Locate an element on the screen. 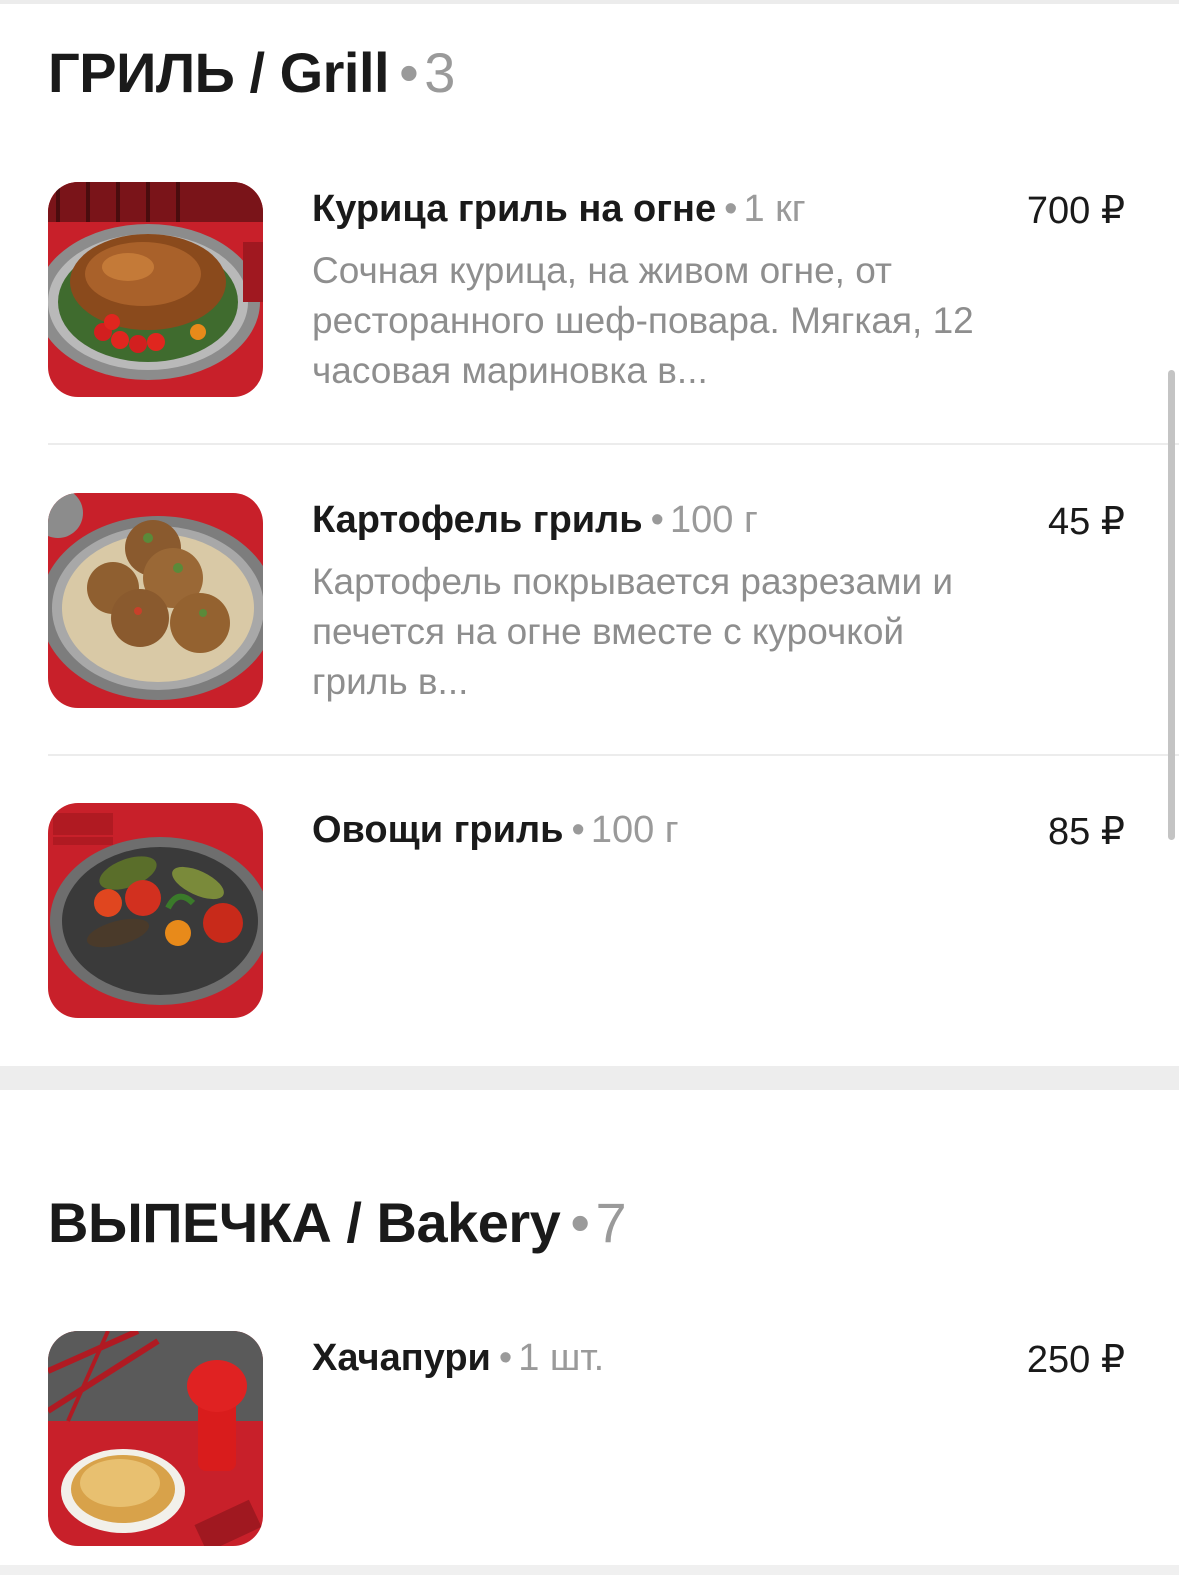  dish-name: Курица гриль на огне • 1 кг is located at coordinates (559, 209).